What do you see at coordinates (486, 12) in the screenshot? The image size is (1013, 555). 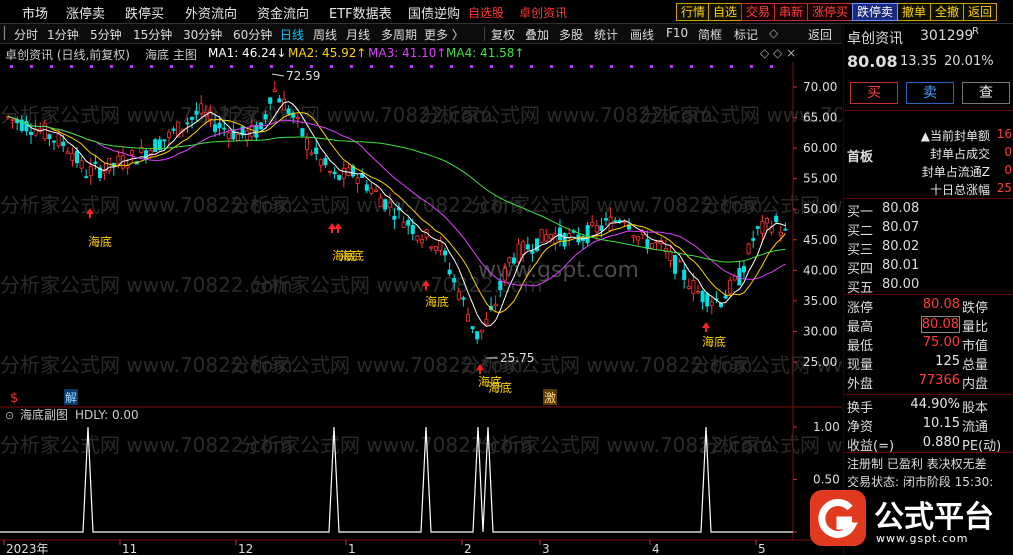 I see `menu-watchlist: 自选股` at bounding box center [486, 12].